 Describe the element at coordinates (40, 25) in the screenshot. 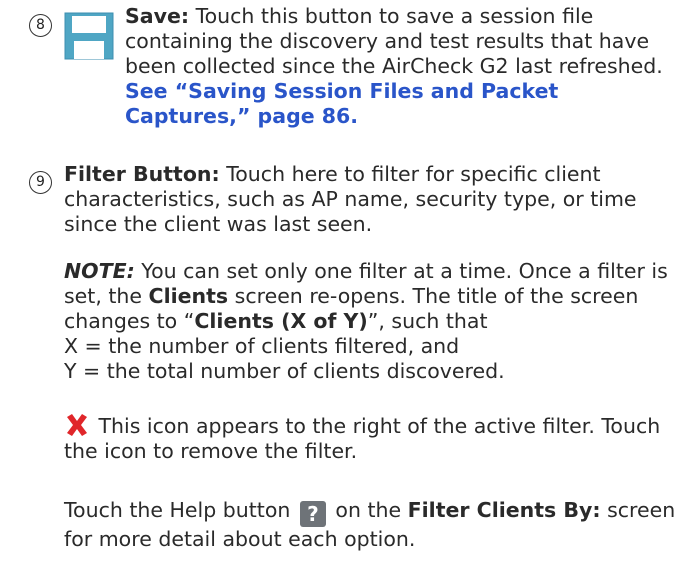

I see `callout-number-8: 8` at that location.